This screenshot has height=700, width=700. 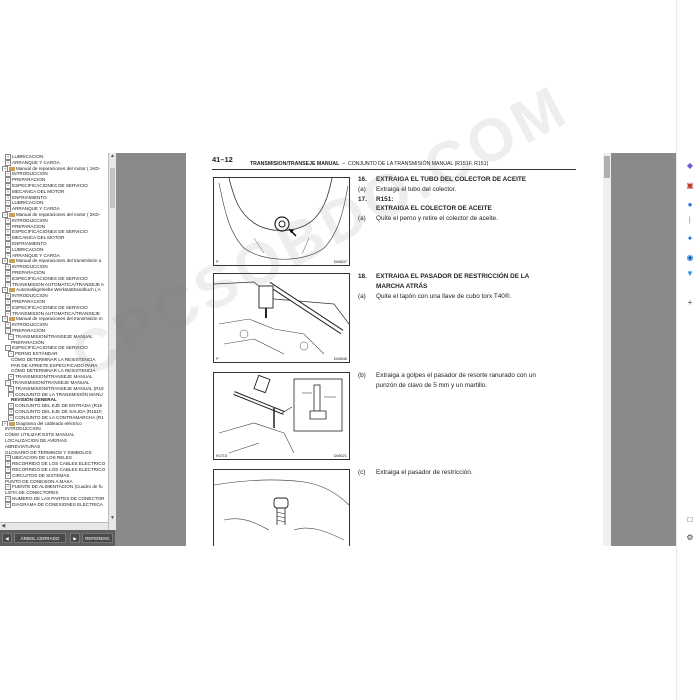 What do you see at coordinates (59, 394) in the screenshot?
I see `tree-item-label: CONJUNTO DE LA TRANSMISIÓN MANU` at bounding box center [59, 394].